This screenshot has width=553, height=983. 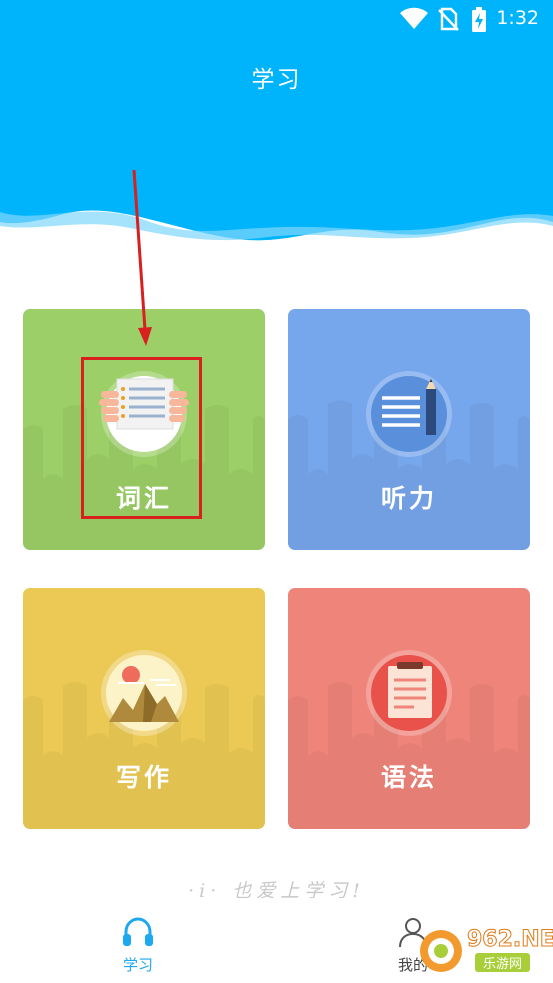 I want to click on battery-charging-icon, so click(x=479, y=19).